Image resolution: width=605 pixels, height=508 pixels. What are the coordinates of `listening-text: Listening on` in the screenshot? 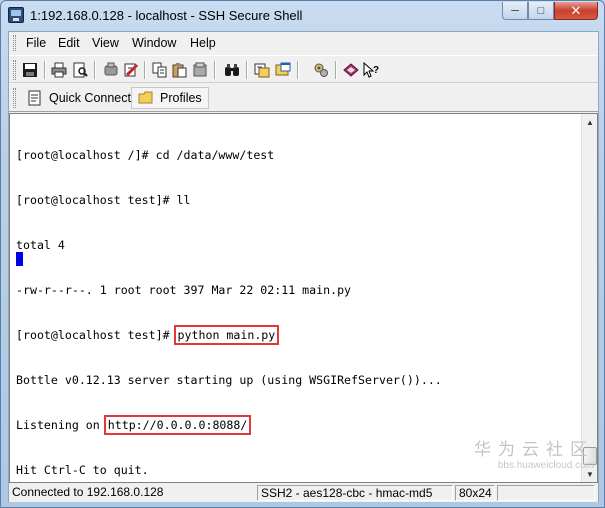 It's located at (61, 425).